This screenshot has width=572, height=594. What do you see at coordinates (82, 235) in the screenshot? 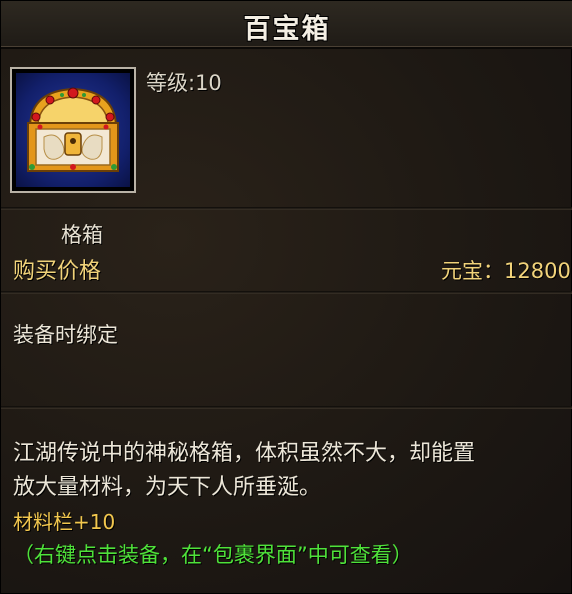
I see `item-category: 格箱` at bounding box center [82, 235].